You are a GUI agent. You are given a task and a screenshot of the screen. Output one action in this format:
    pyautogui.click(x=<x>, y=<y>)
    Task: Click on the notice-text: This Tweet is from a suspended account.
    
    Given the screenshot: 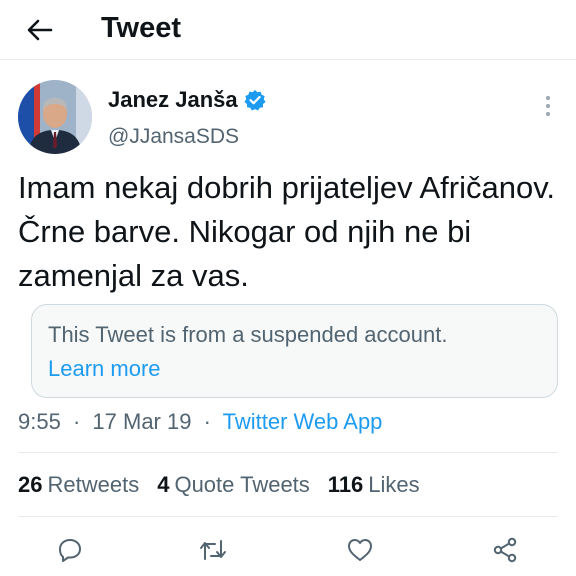 What is the action you would take?
    pyautogui.click(x=248, y=334)
    